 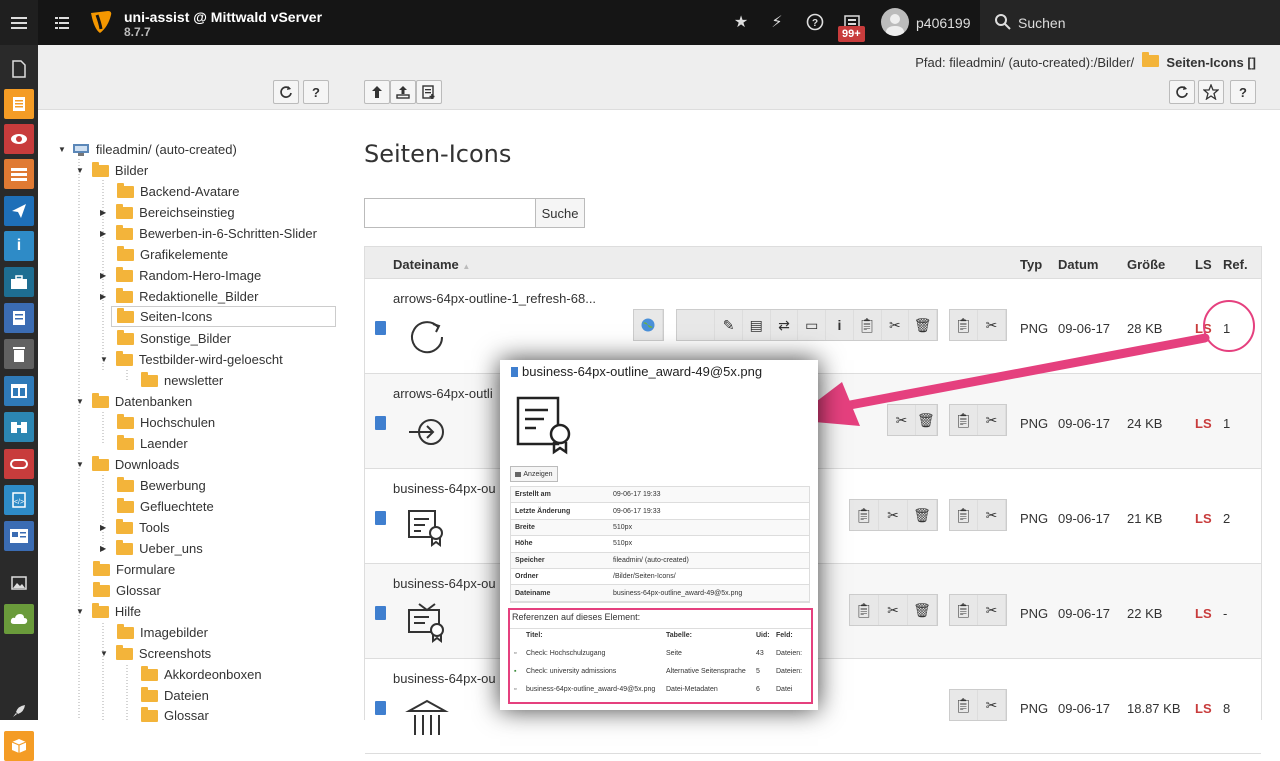 What do you see at coordinates (1226, 423) in the screenshot?
I see `reference-count: 1` at bounding box center [1226, 423].